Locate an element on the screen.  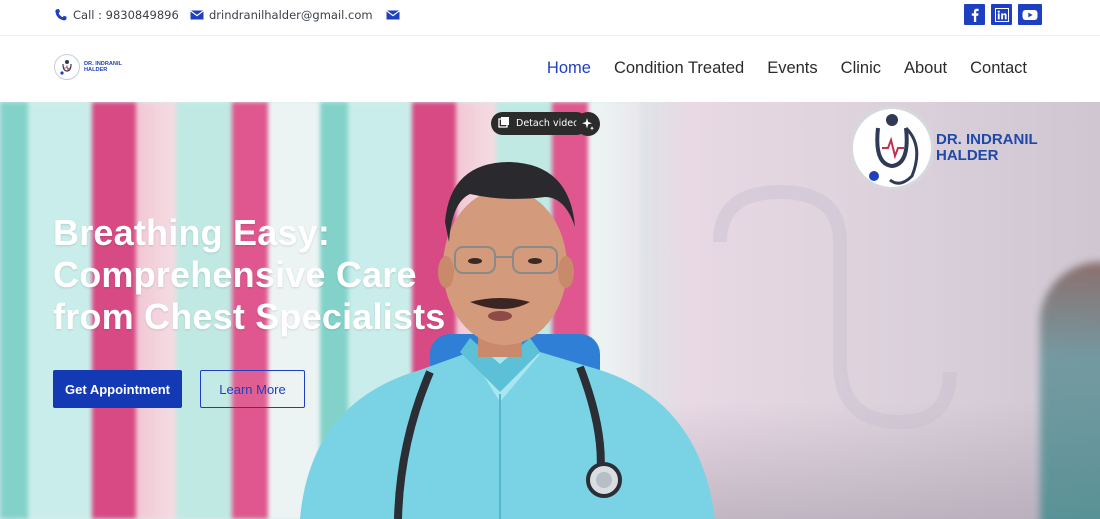
hero-headline-line-2: Comprehensive Care is located at coordinates (235, 274).